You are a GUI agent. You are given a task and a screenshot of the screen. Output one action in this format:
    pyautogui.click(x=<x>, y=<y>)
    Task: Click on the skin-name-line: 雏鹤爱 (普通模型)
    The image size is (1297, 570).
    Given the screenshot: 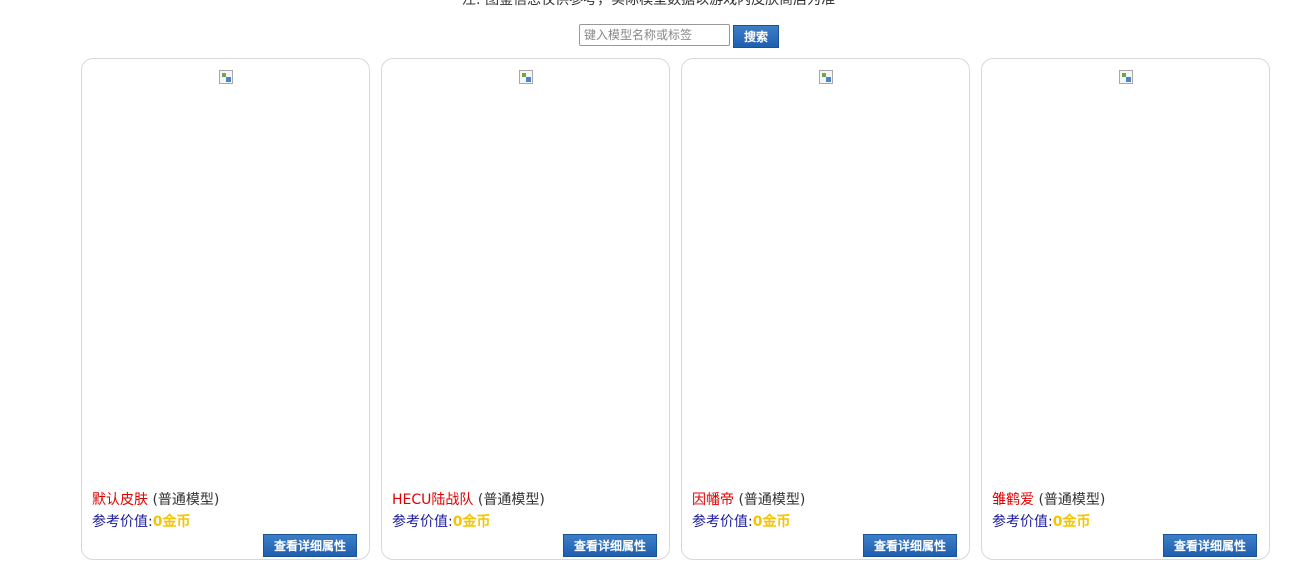 What is the action you would take?
    pyautogui.click(x=1048, y=500)
    